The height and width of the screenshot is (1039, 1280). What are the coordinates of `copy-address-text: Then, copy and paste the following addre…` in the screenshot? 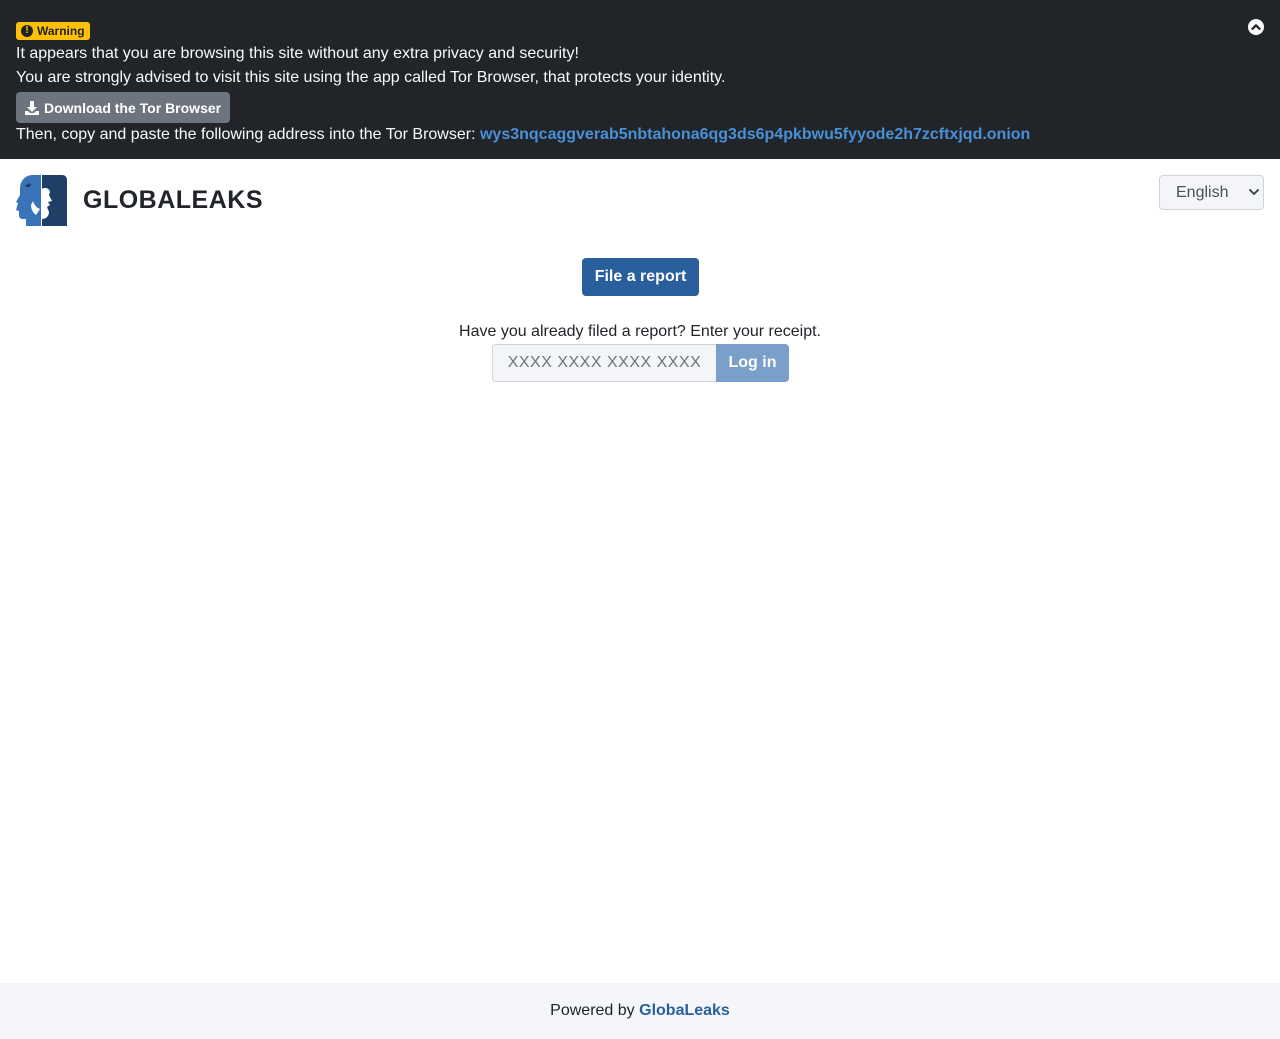 It's located at (246, 134).